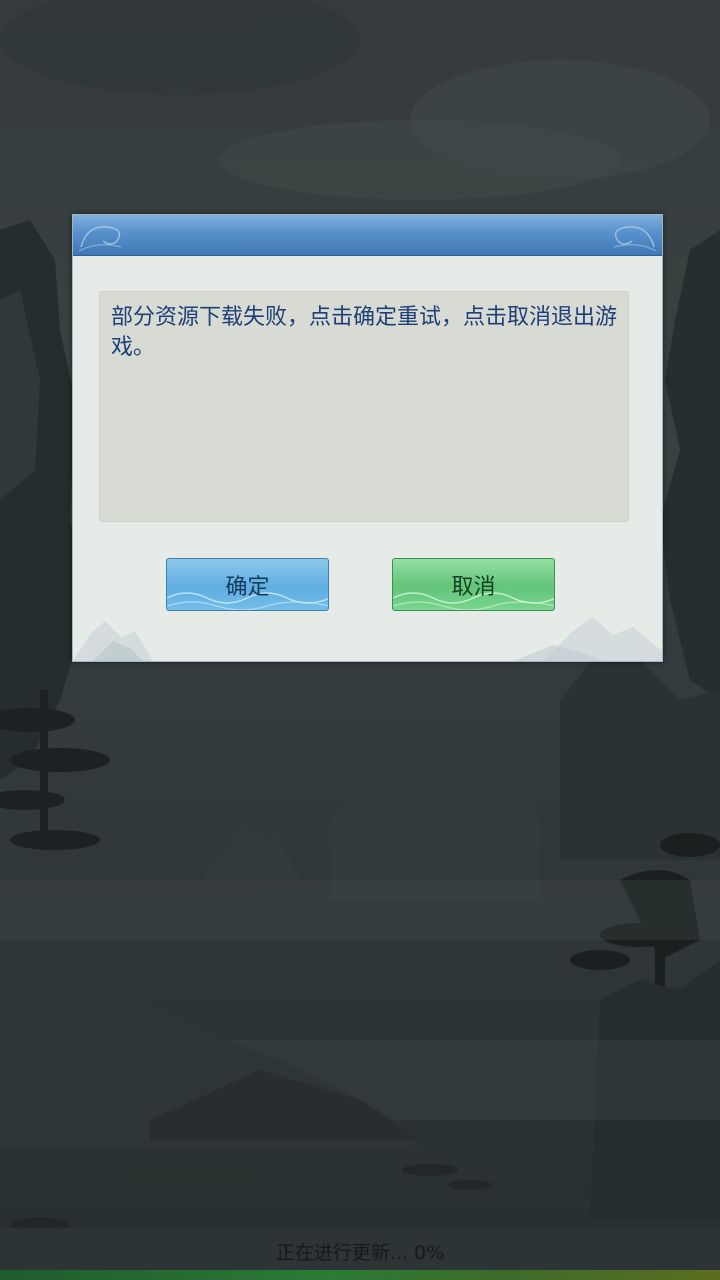 This screenshot has height=1280, width=720. I want to click on dialog-header, so click(367, 235).